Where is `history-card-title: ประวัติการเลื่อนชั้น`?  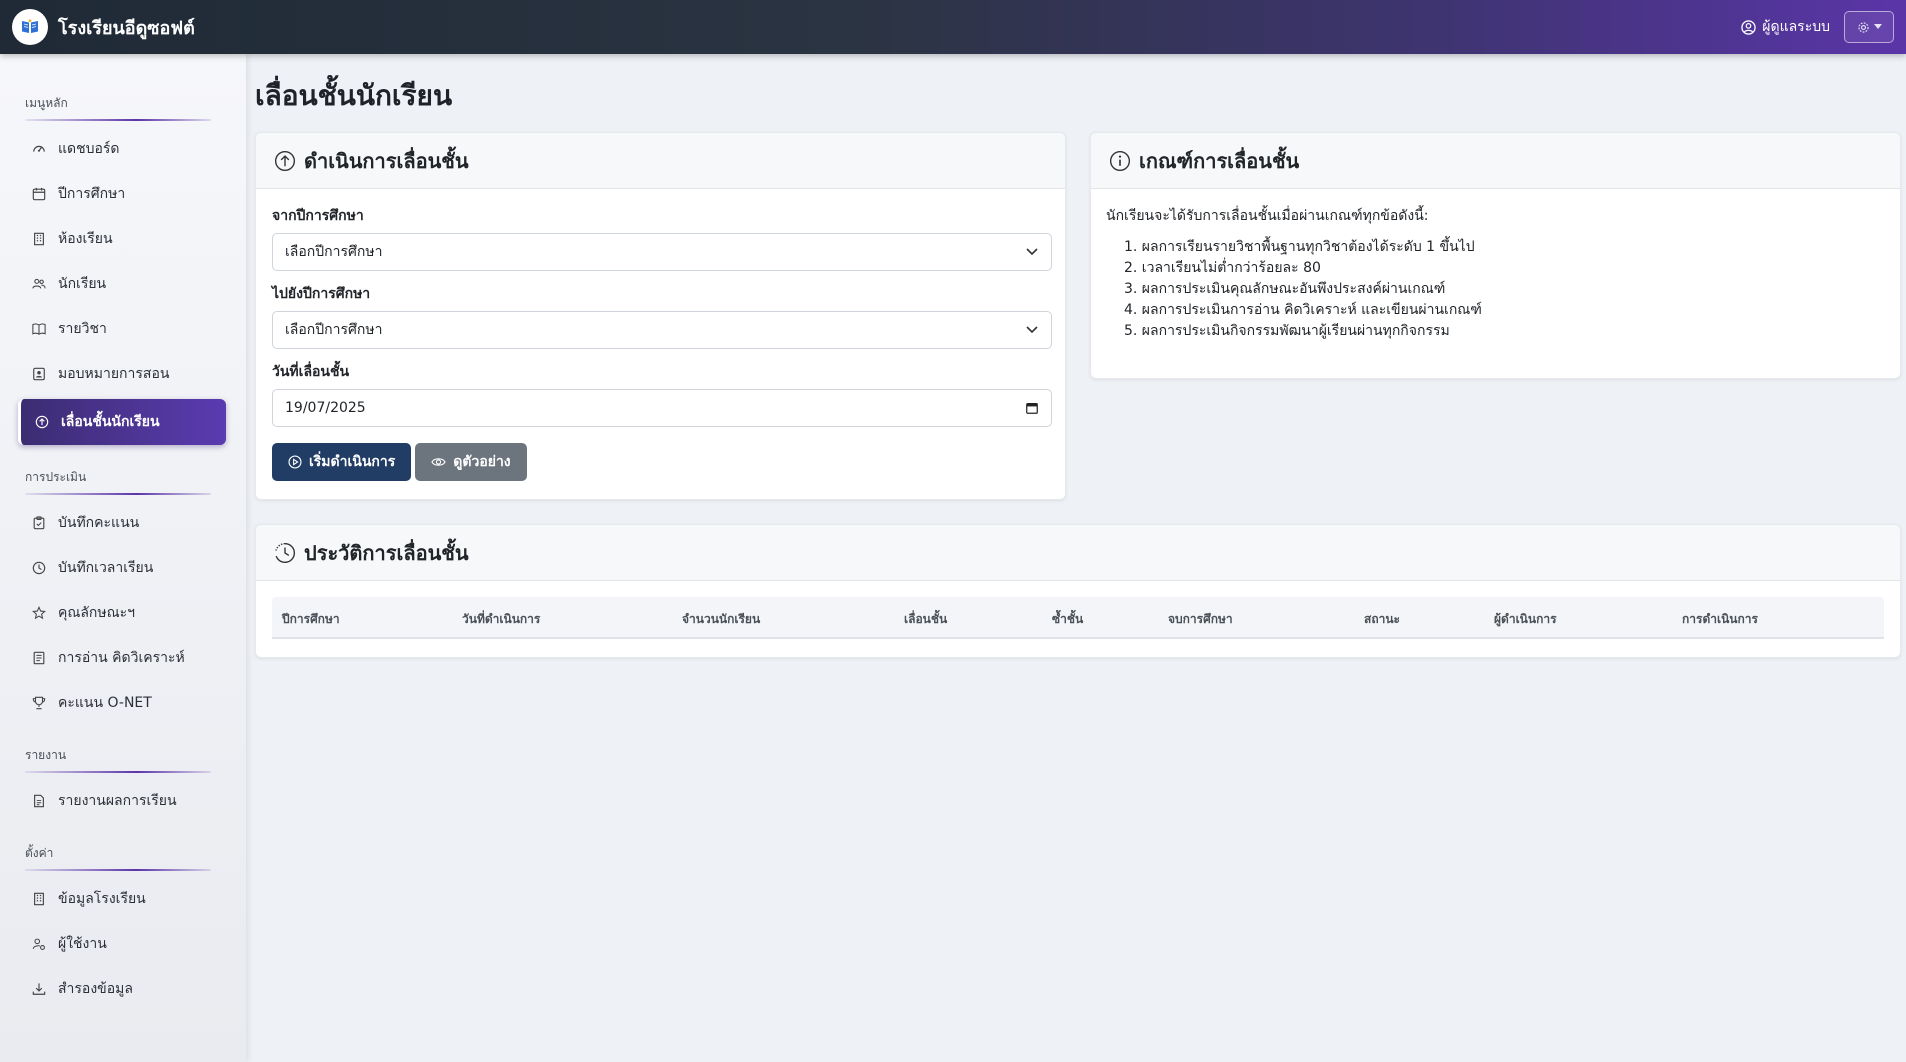 history-card-title: ประวัติการเลื่อนชั้น is located at coordinates (386, 552).